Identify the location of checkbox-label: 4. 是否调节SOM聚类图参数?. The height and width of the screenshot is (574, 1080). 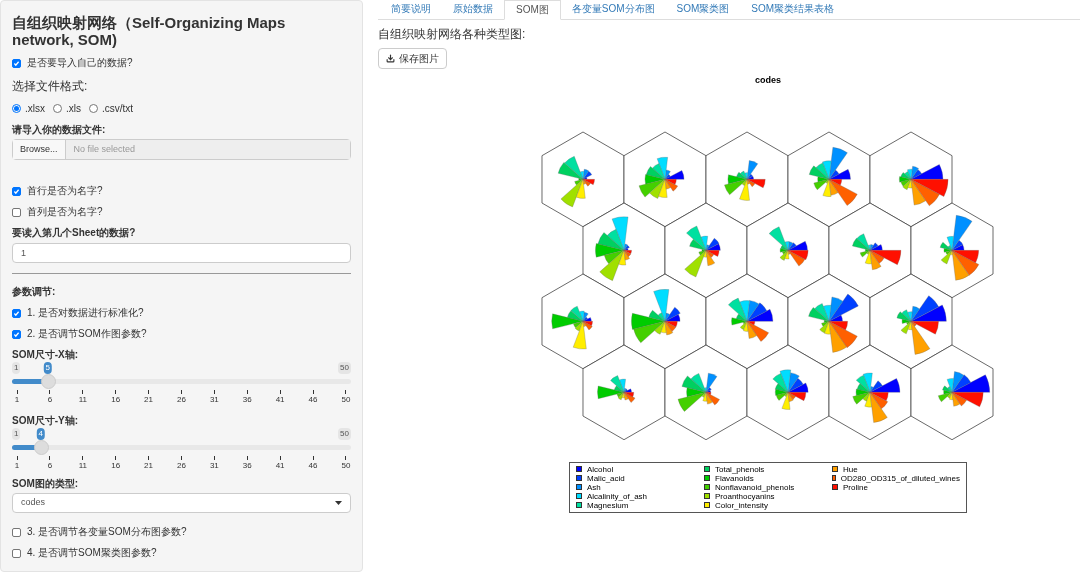
(92, 553).